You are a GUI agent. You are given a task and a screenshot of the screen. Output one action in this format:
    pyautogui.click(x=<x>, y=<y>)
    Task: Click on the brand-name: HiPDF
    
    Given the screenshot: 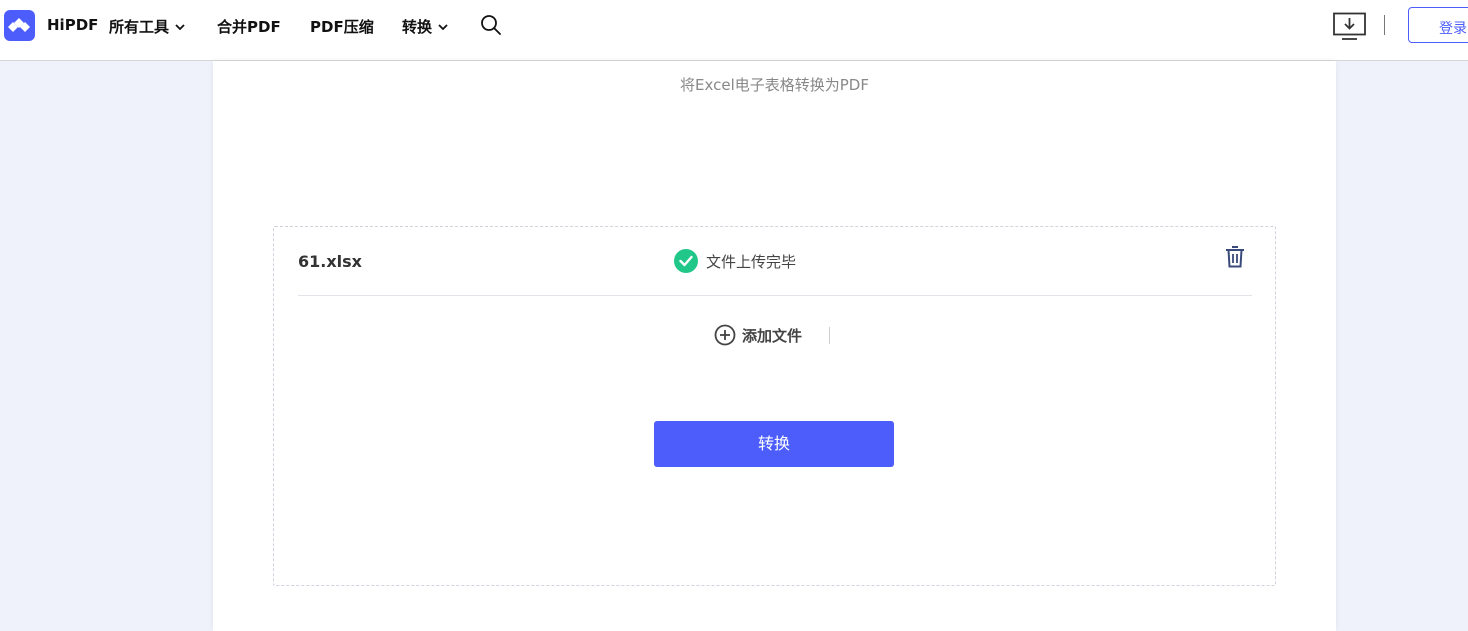 What is the action you would take?
    pyautogui.click(x=72, y=25)
    